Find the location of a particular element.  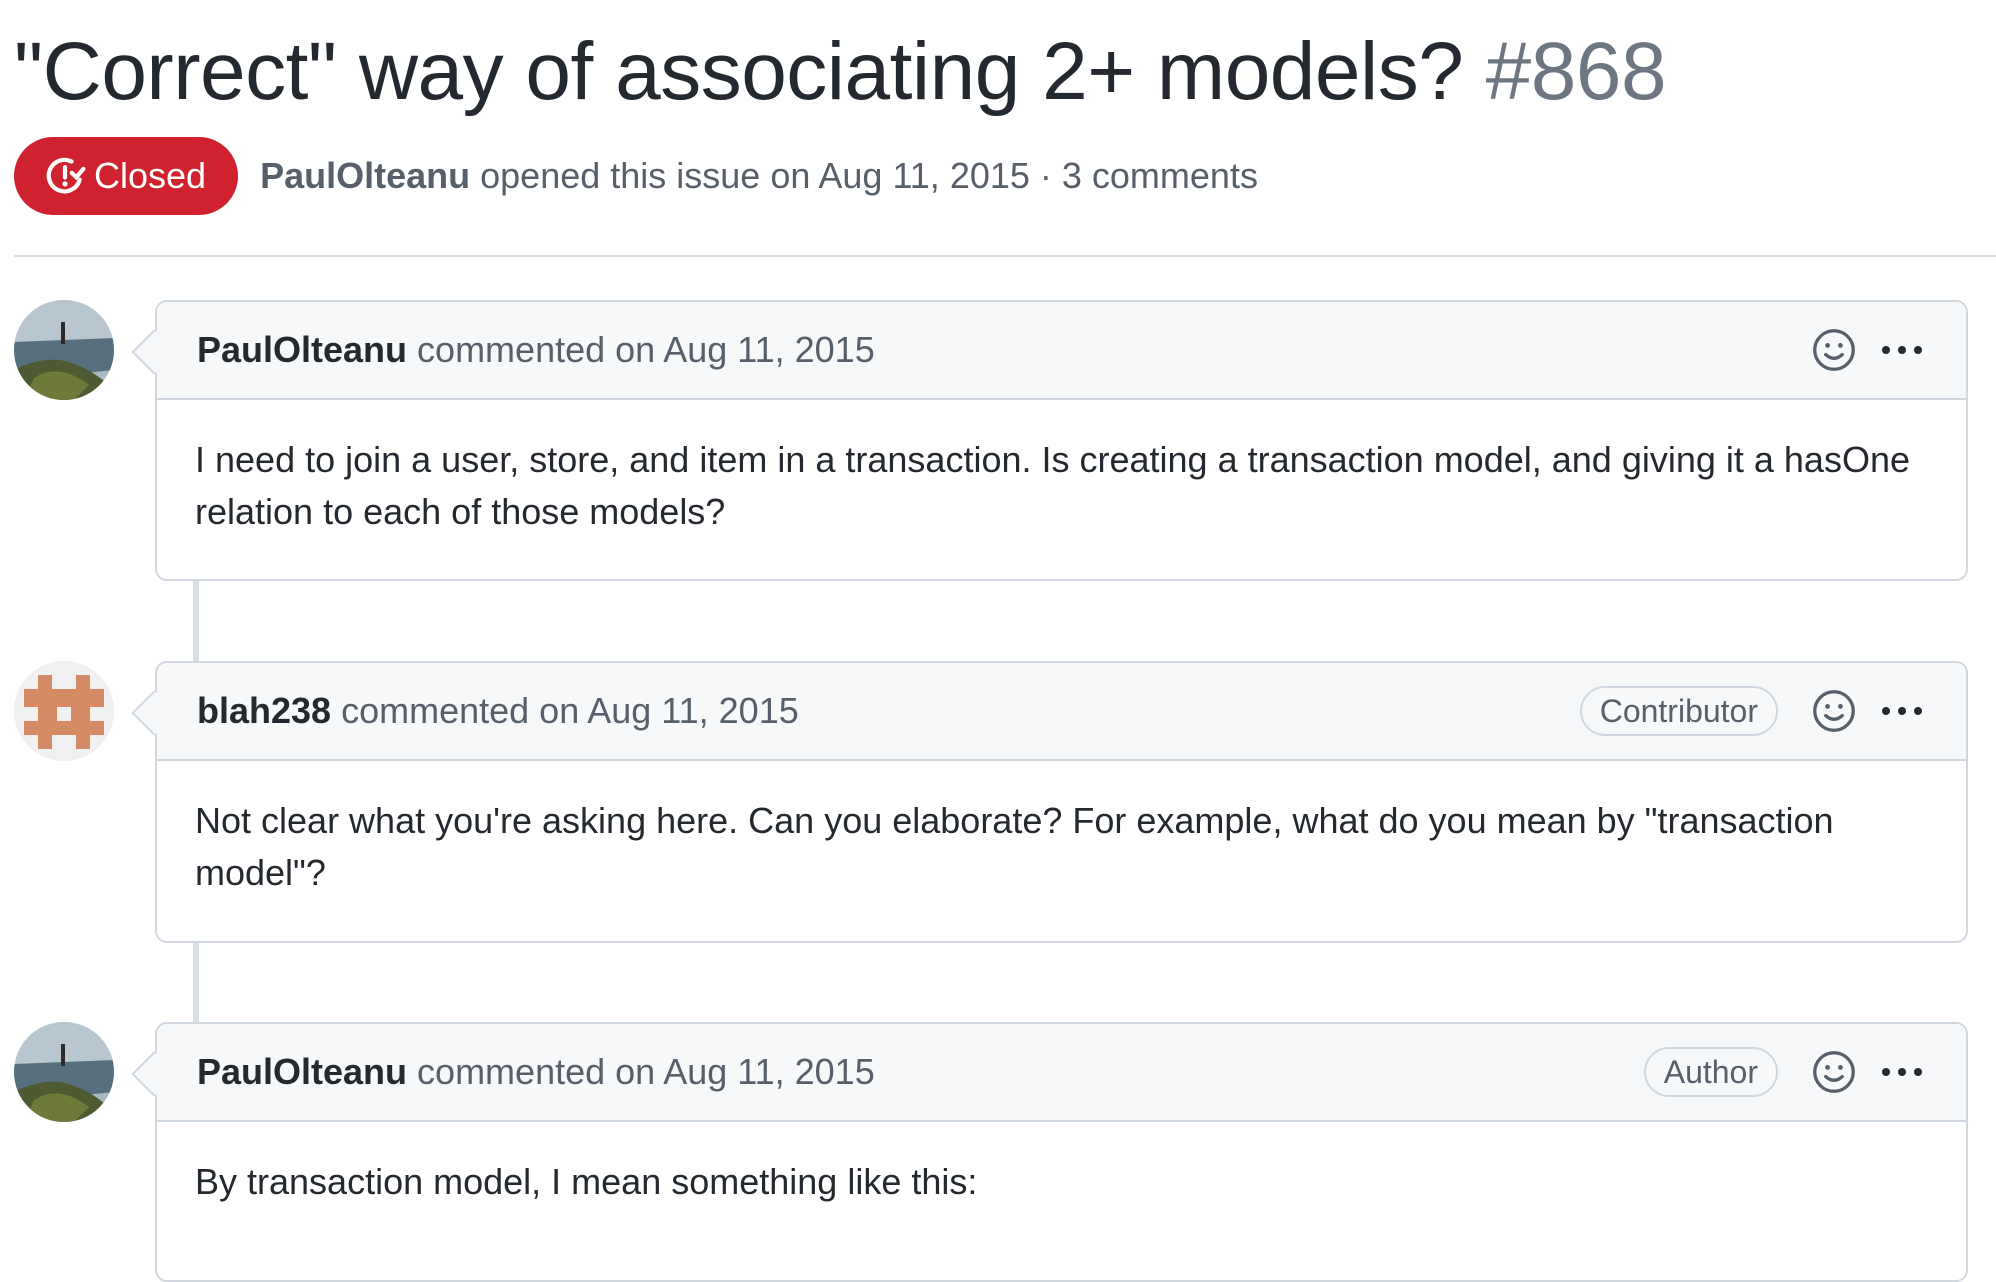

issue-number: #868 is located at coordinates (1576, 71).